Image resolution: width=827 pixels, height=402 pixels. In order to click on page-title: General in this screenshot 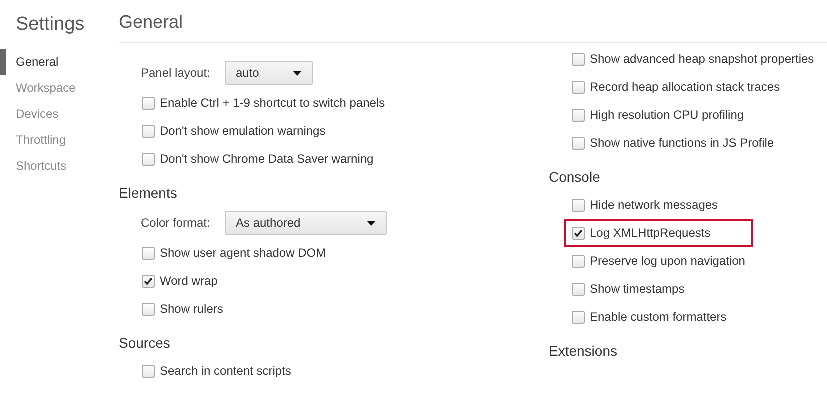, I will do `click(151, 21)`.